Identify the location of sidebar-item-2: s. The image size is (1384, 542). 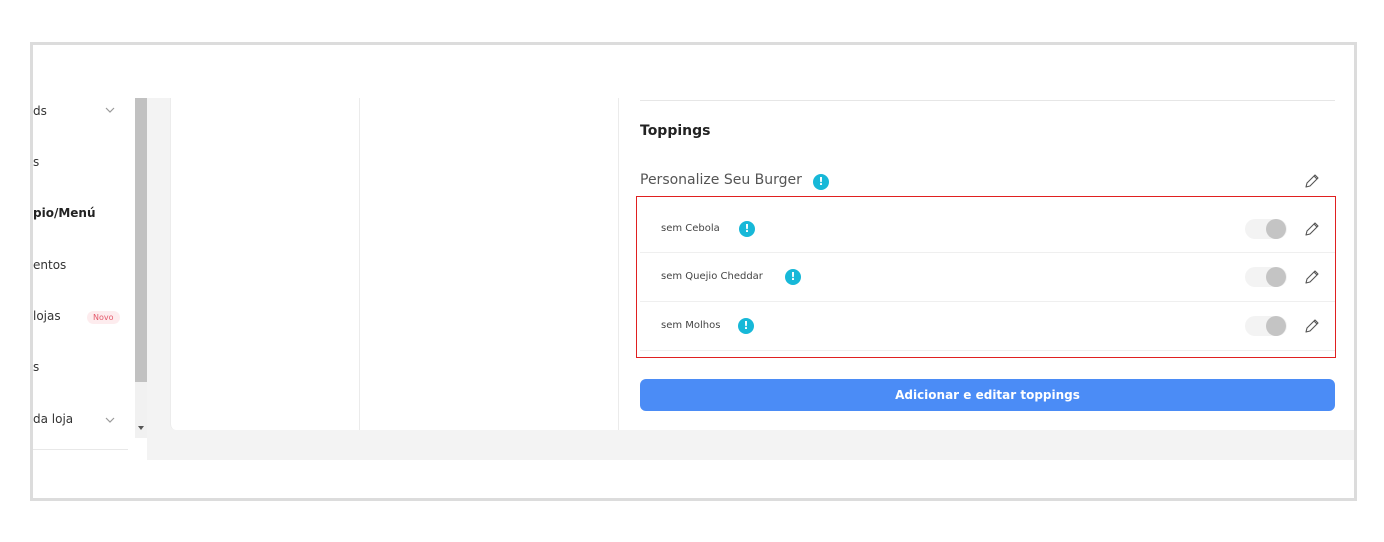
(36, 162).